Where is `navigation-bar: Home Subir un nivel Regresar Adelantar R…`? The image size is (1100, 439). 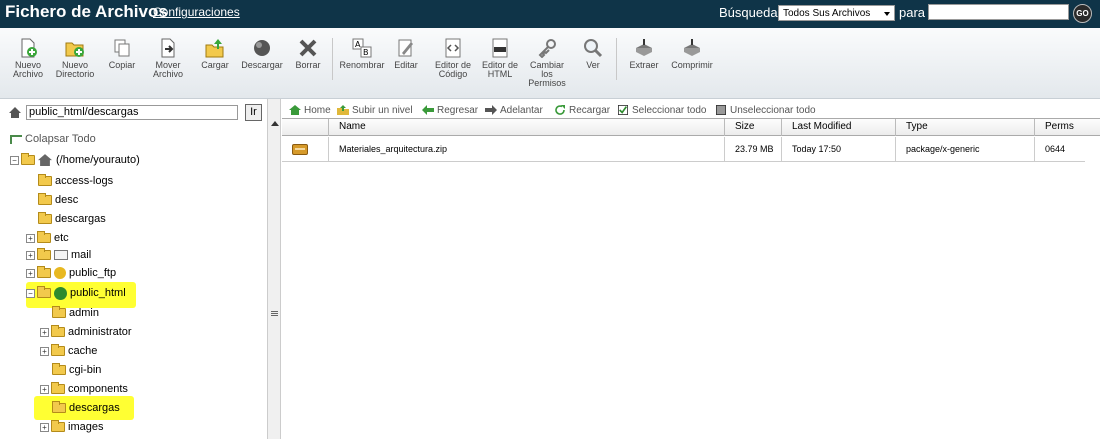
navigation-bar: Home Subir un nivel Regresar Adelantar R… is located at coordinates (691, 108).